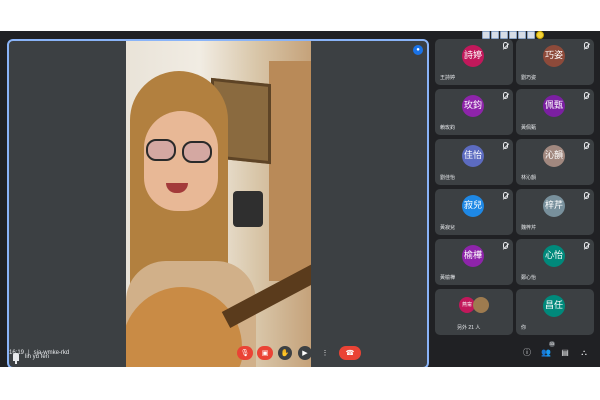 Image resolution: width=600 pixels, height=400 pixels. What do you see at coordinates (469, 328) in the screenshot?
I see `more-participants-label: 另外 21 人` at bounding box center [469, 328].